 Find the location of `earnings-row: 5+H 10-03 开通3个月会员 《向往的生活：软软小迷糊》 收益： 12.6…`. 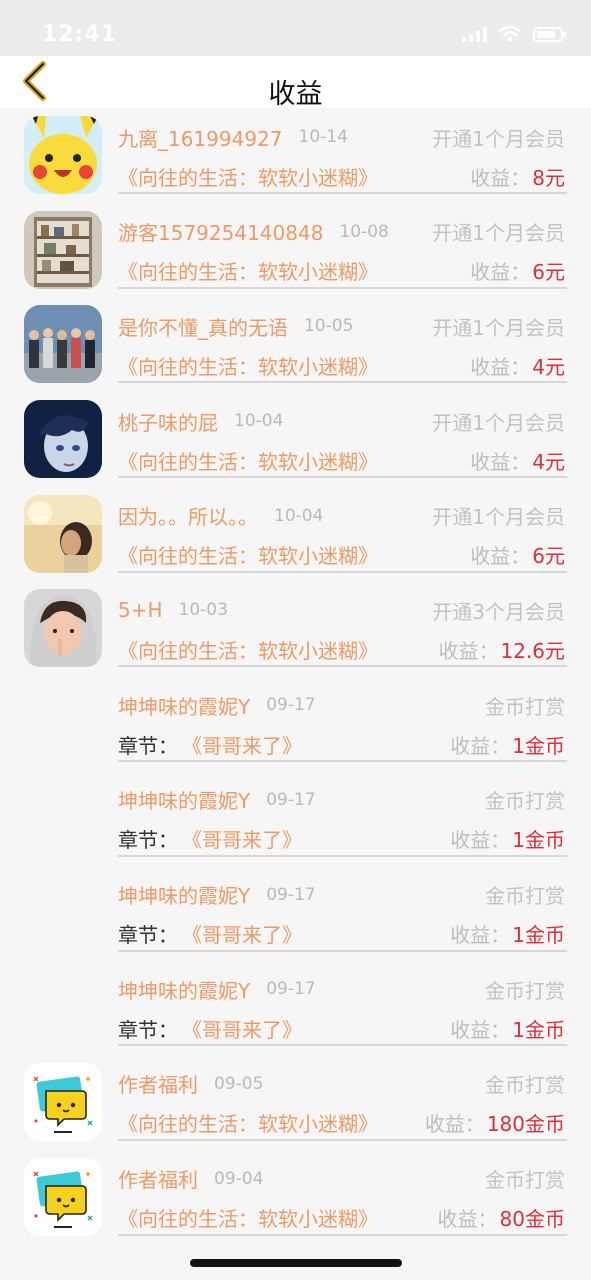

earnings-row: 5+H 10-03 开通3个月会员 《向往的生活：软软小迷糊》 收益： 12.6… is located at coordinates (295, 634).